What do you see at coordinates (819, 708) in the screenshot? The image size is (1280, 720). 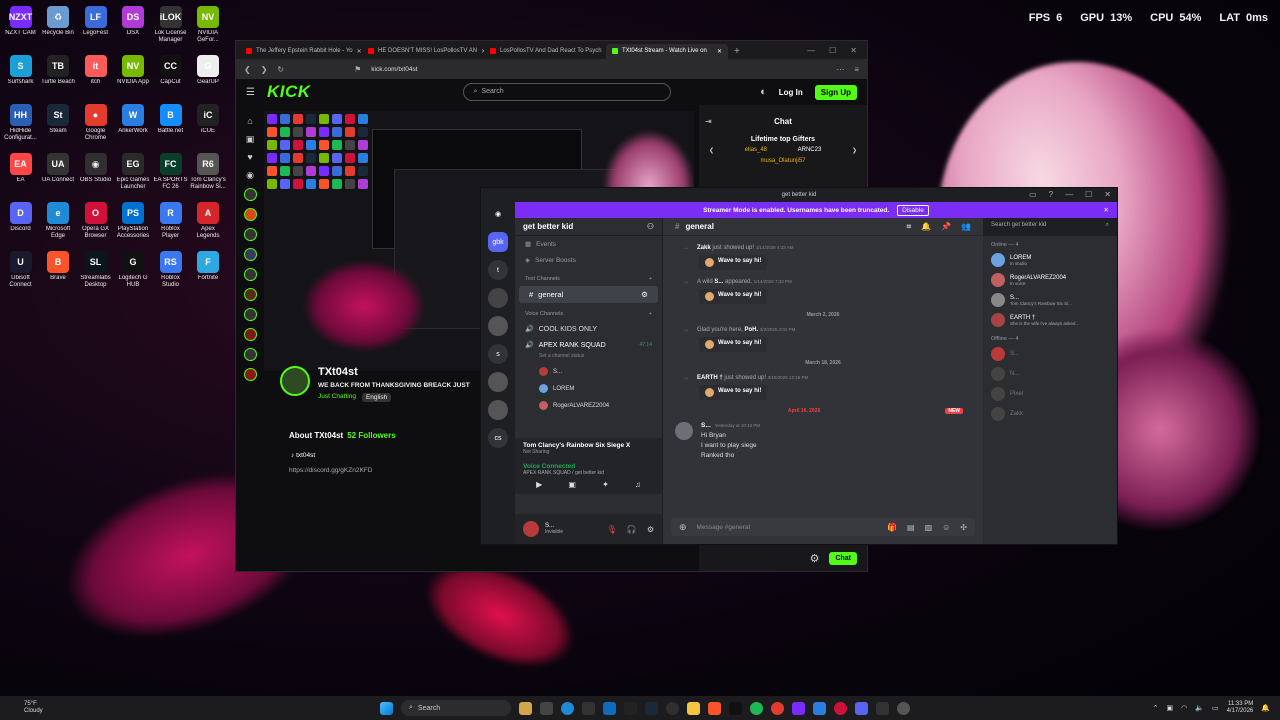 I see `capture-icon` at bounding box center [819, 708].